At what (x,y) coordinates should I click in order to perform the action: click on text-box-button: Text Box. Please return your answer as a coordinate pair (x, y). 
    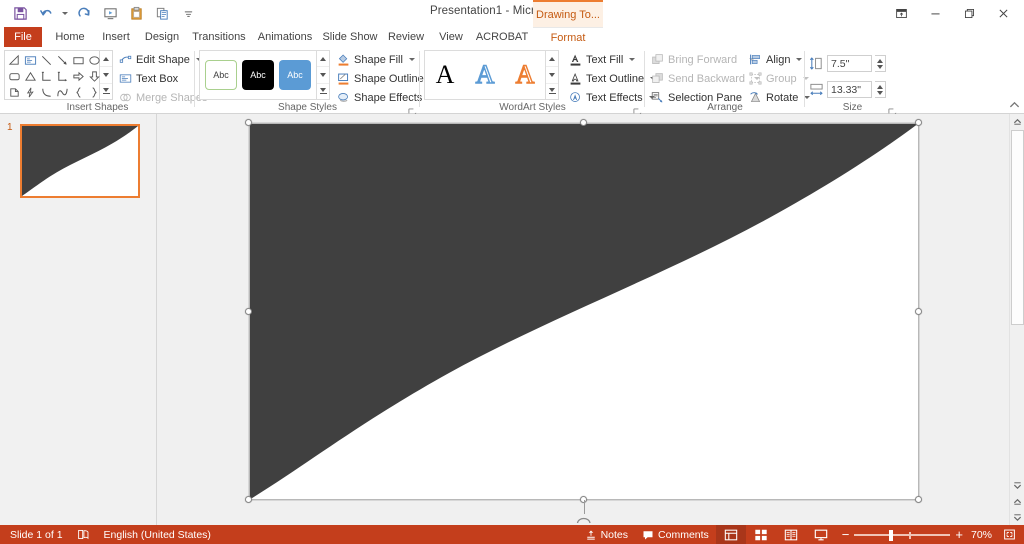
    Looking at the image, I should click on (148, 78).